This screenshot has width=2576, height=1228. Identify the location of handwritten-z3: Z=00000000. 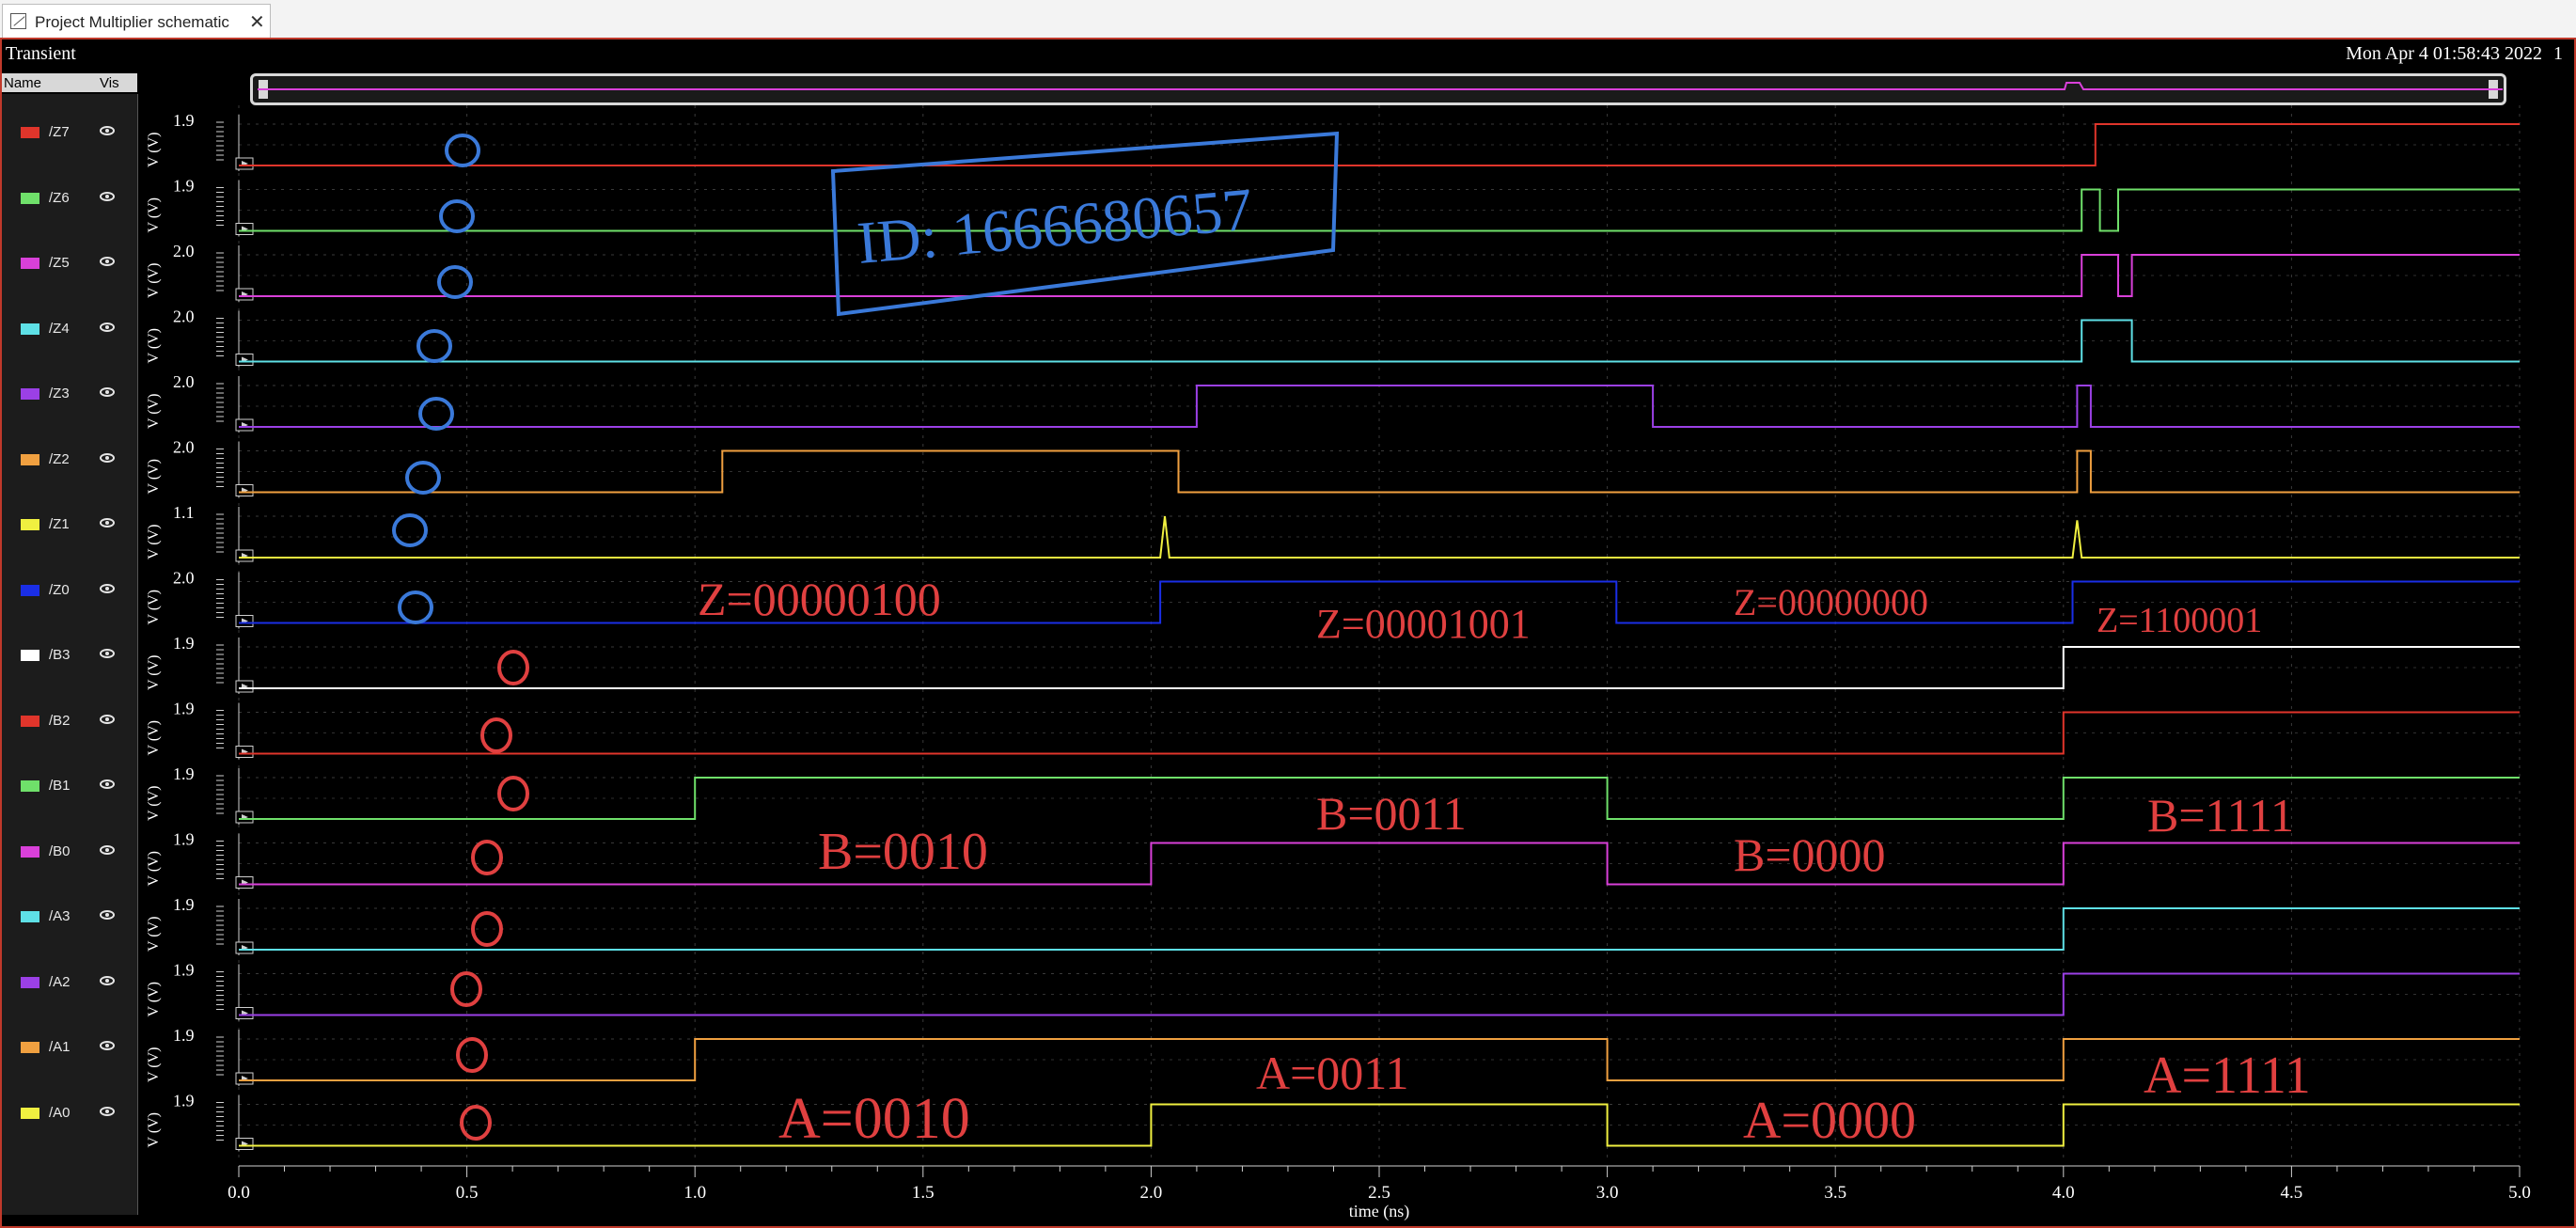
(1831, 602).